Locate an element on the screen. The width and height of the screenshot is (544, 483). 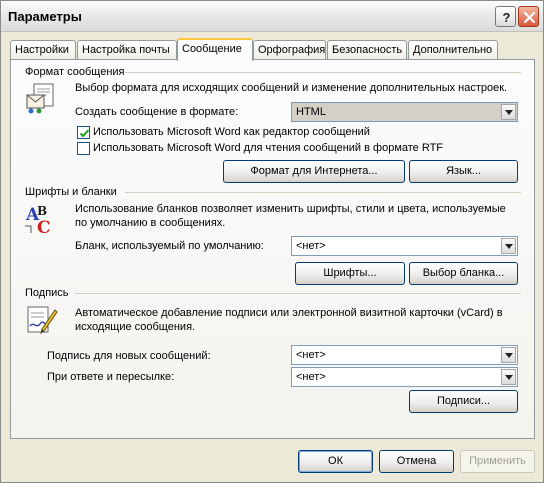
signature-heading: Подпись is located at coordinates (47, 293).